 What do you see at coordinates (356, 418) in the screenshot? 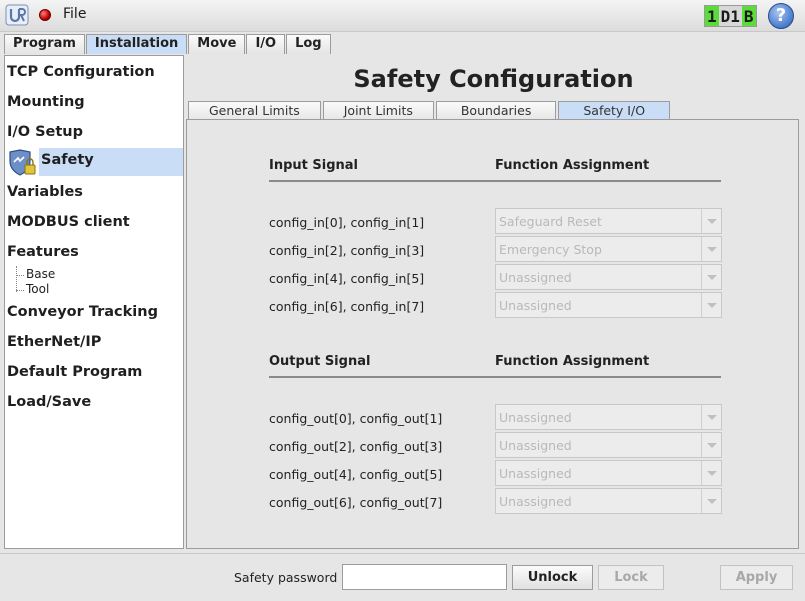
I see `output-signal-label: config_out[0], config_out[1]` at bounding box center [356, 418].